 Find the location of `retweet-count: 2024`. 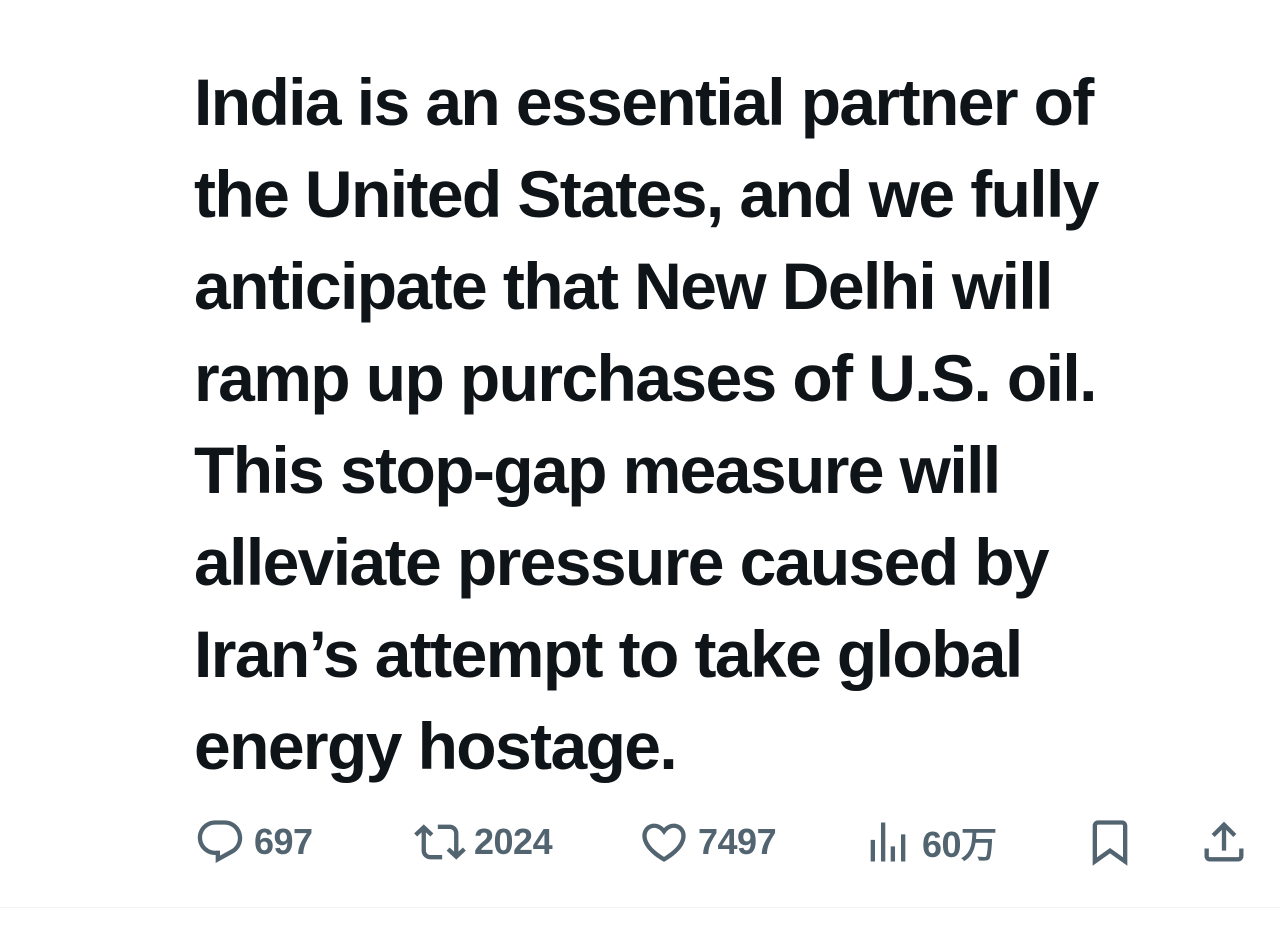

retweet-count: 2024 is located at coordinates (513, 841).